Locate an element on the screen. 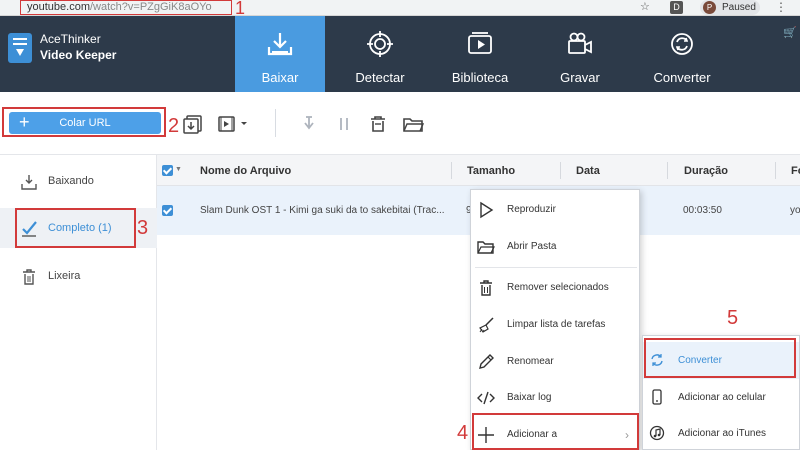 The image size is (800, 450). menu-item-label: Renomear is located at coordinates (530, 361).